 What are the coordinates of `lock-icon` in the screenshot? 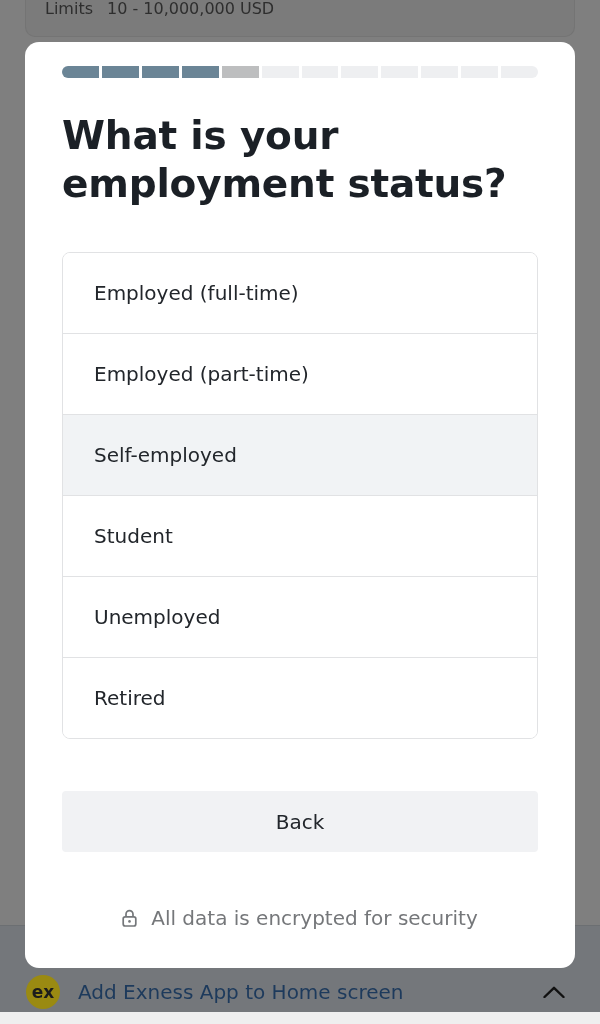 It's located at (130, 918).